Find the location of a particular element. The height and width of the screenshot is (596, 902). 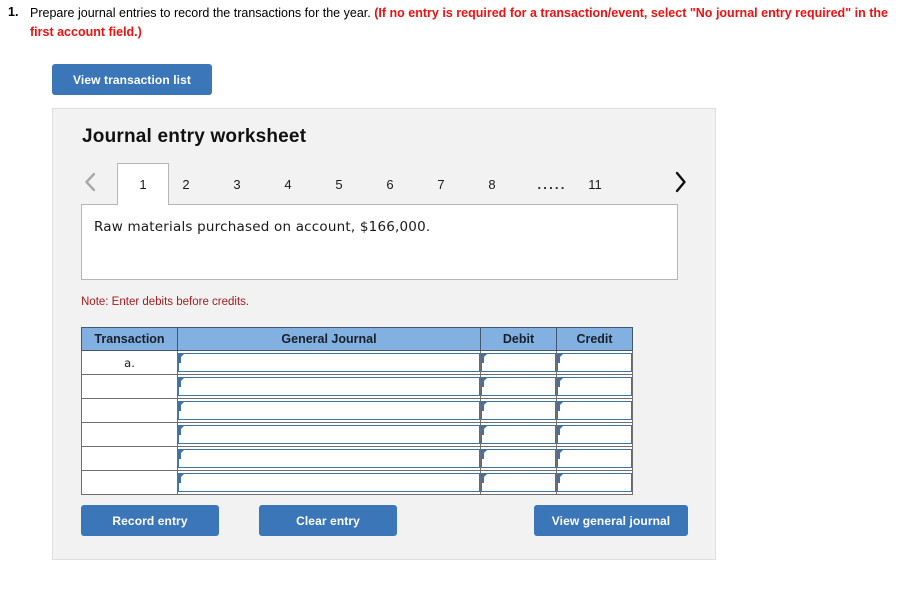

worksheet-title: Journal entry worksheet is located at coordinates (194, 136).